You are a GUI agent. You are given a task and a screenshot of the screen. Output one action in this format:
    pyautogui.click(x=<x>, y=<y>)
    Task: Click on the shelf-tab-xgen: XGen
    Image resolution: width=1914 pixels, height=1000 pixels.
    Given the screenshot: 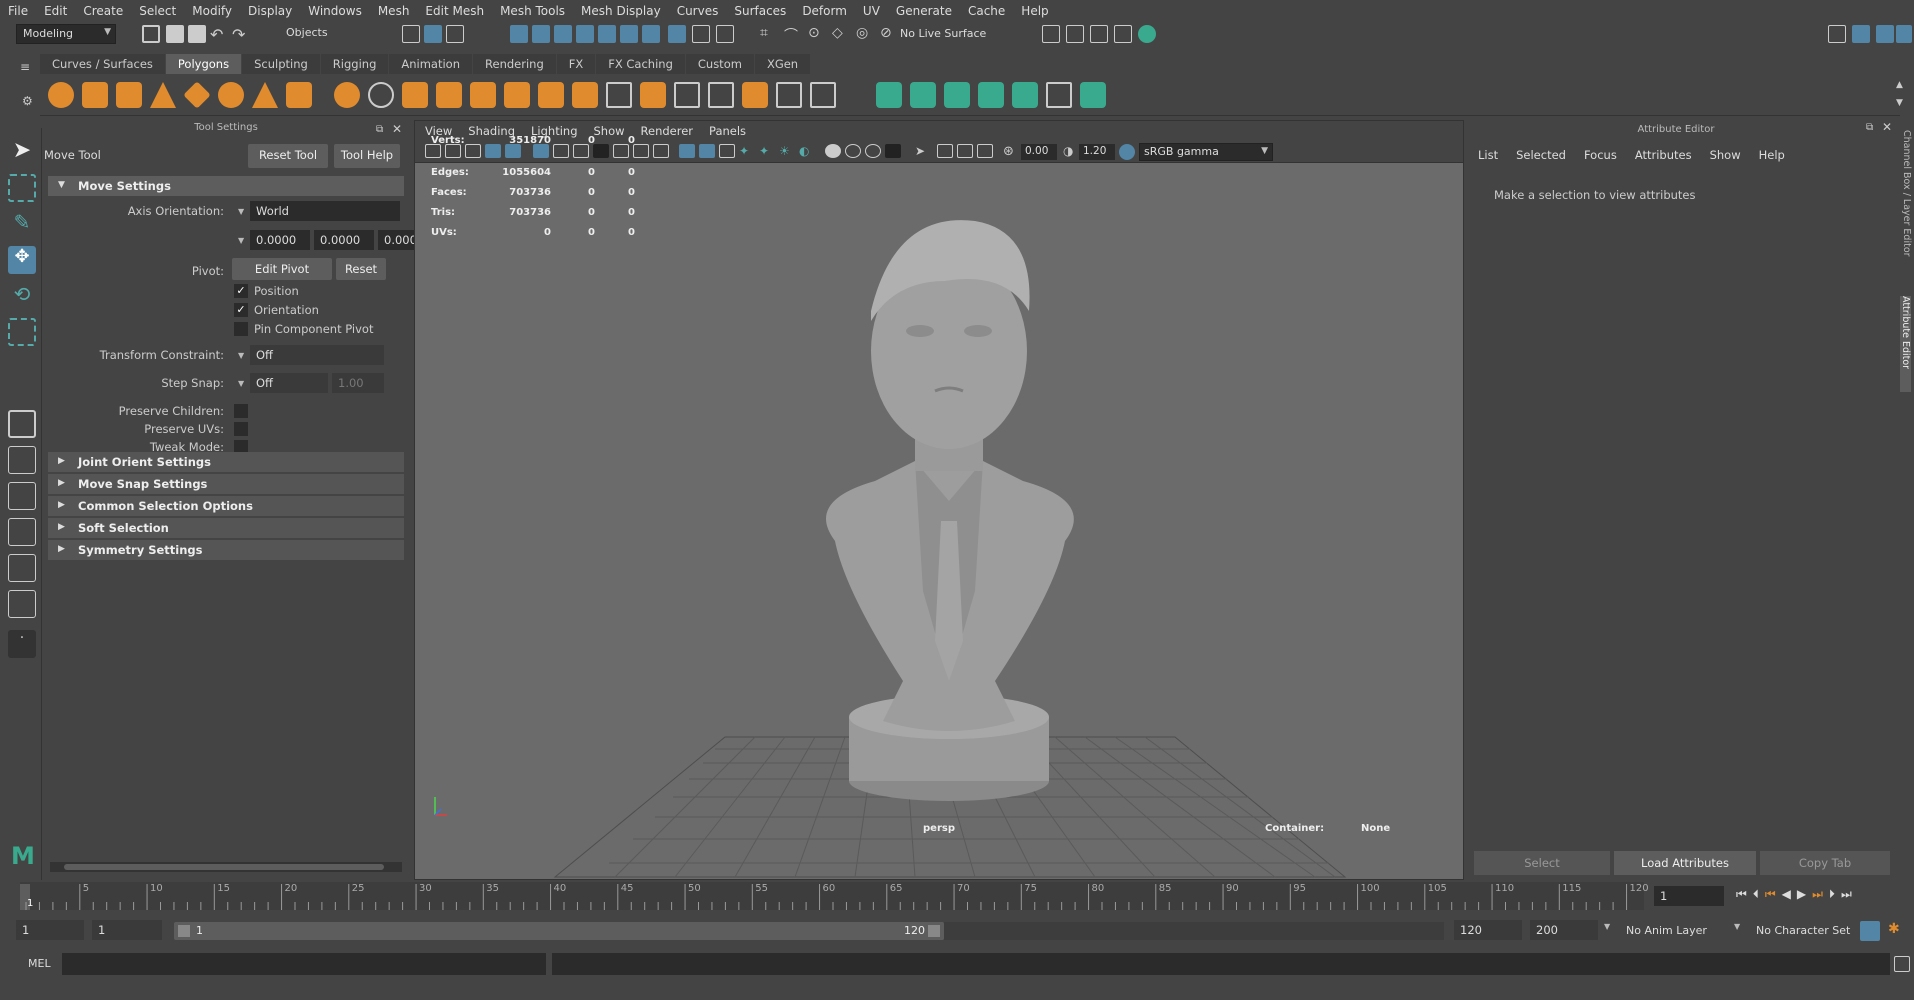 What is the action you would take?
    pyautogui.click(x=782, y=64)
    